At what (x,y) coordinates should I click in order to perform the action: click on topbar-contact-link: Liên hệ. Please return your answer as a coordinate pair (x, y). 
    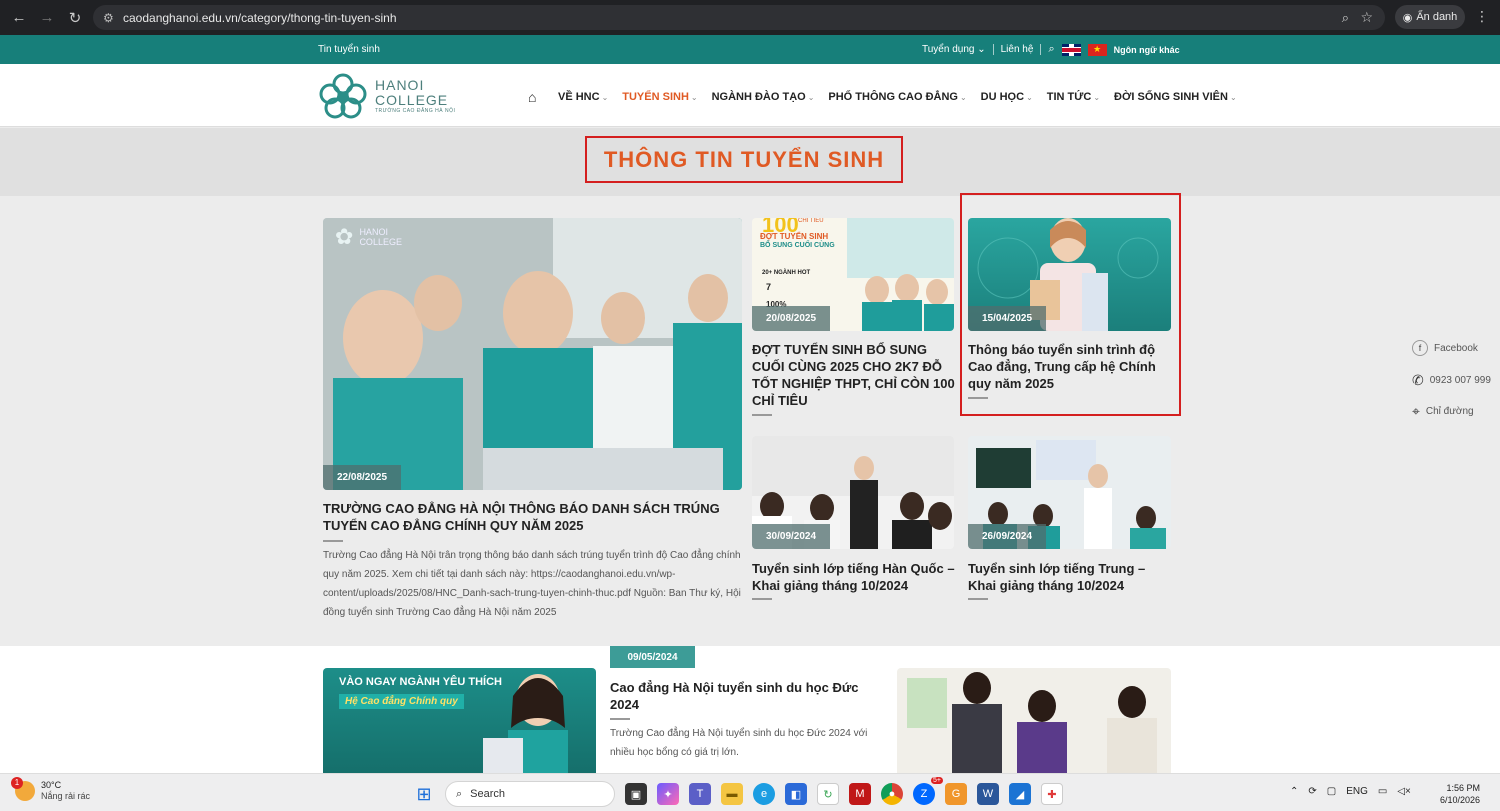
    Looking at the image, I should click on (1017, 49).